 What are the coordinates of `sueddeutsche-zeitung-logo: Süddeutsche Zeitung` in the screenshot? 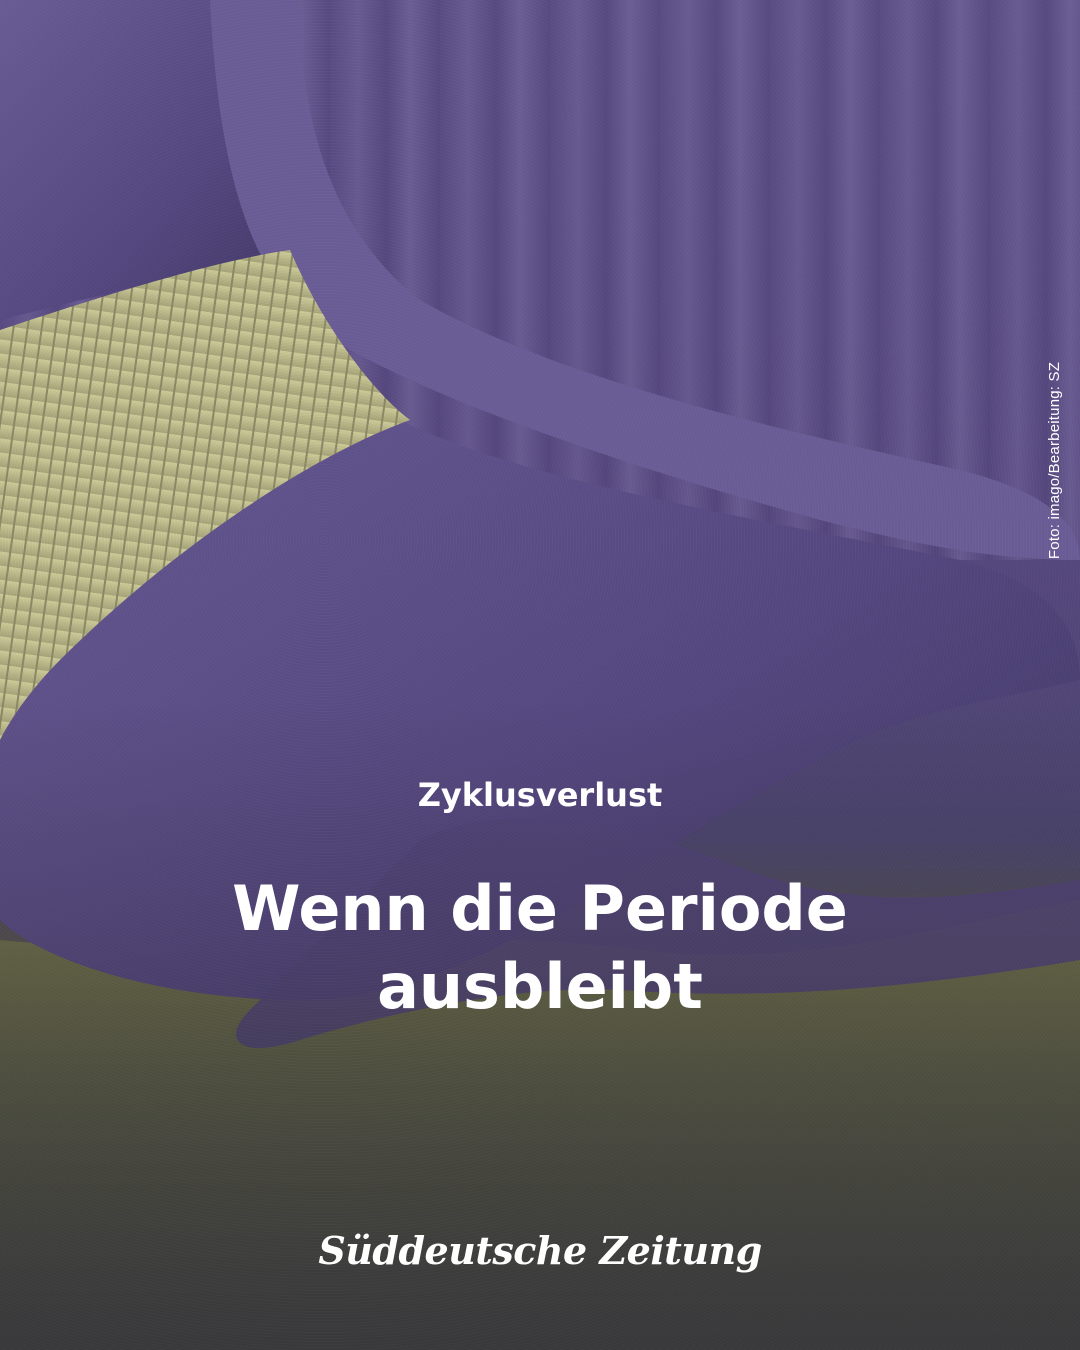 It's located at (540, 1250).